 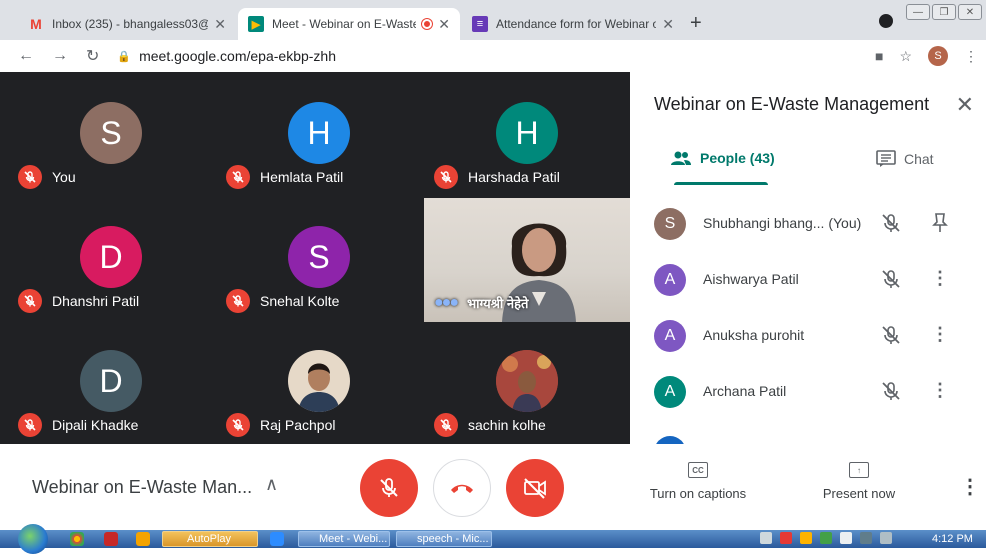 What do you see at coordinates (60, 56) in the screenshot?
I see `forward-icon: →` at bounding box center [60, 56].